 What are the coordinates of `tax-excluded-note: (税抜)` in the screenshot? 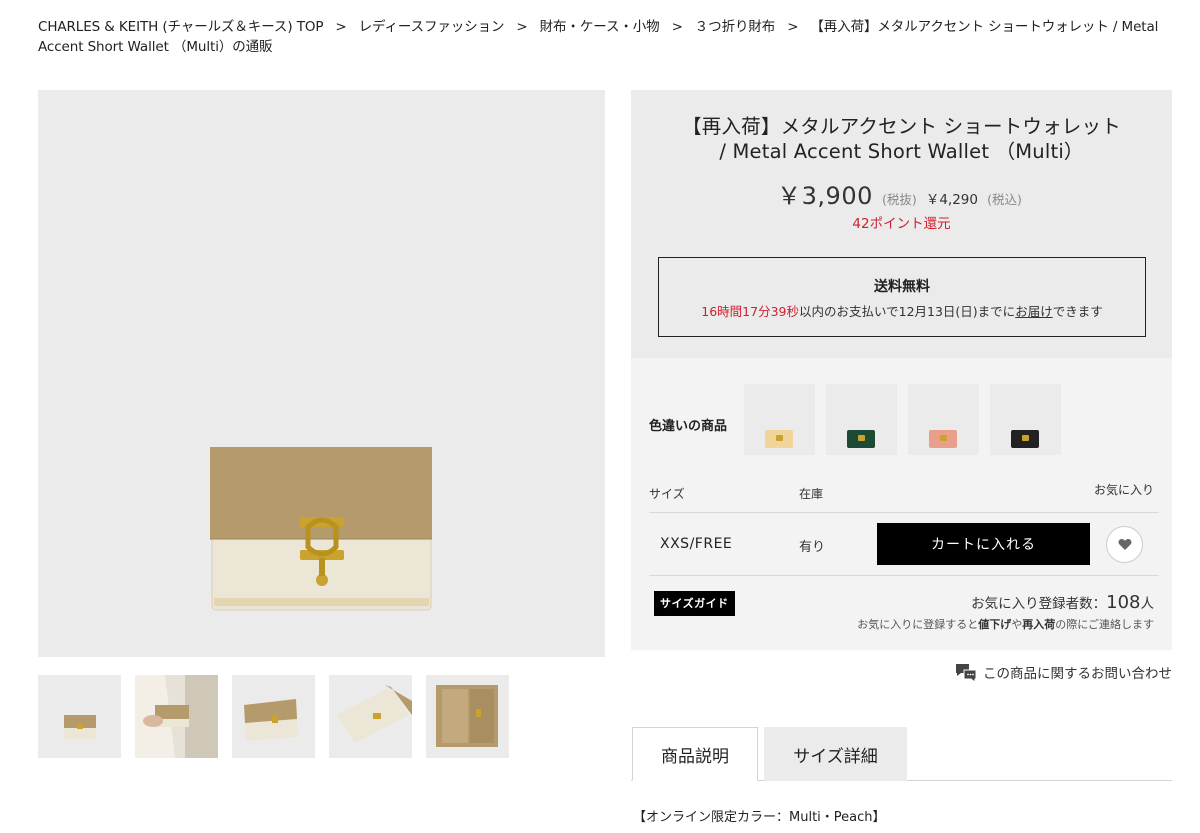 It's located at (899, 199).